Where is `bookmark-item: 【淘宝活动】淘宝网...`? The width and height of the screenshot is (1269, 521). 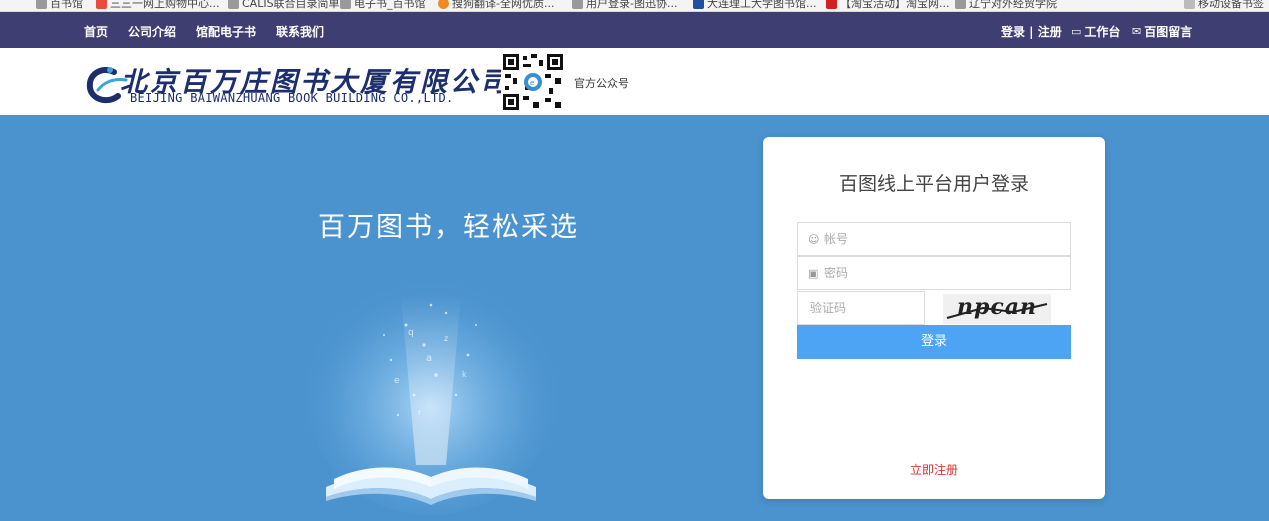
bookmark-item: 【淘宝活动】淘宝网... is located at coordinates (888, 5).